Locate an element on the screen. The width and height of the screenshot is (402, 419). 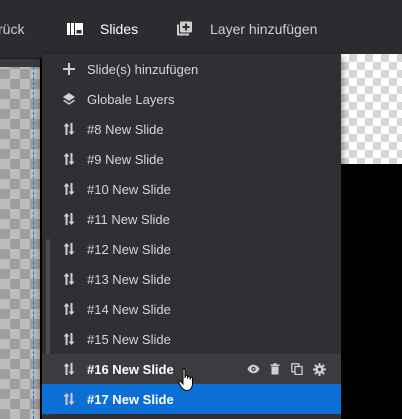
menu-item-label: #14 New Slide is located at coordinates (129, 309).